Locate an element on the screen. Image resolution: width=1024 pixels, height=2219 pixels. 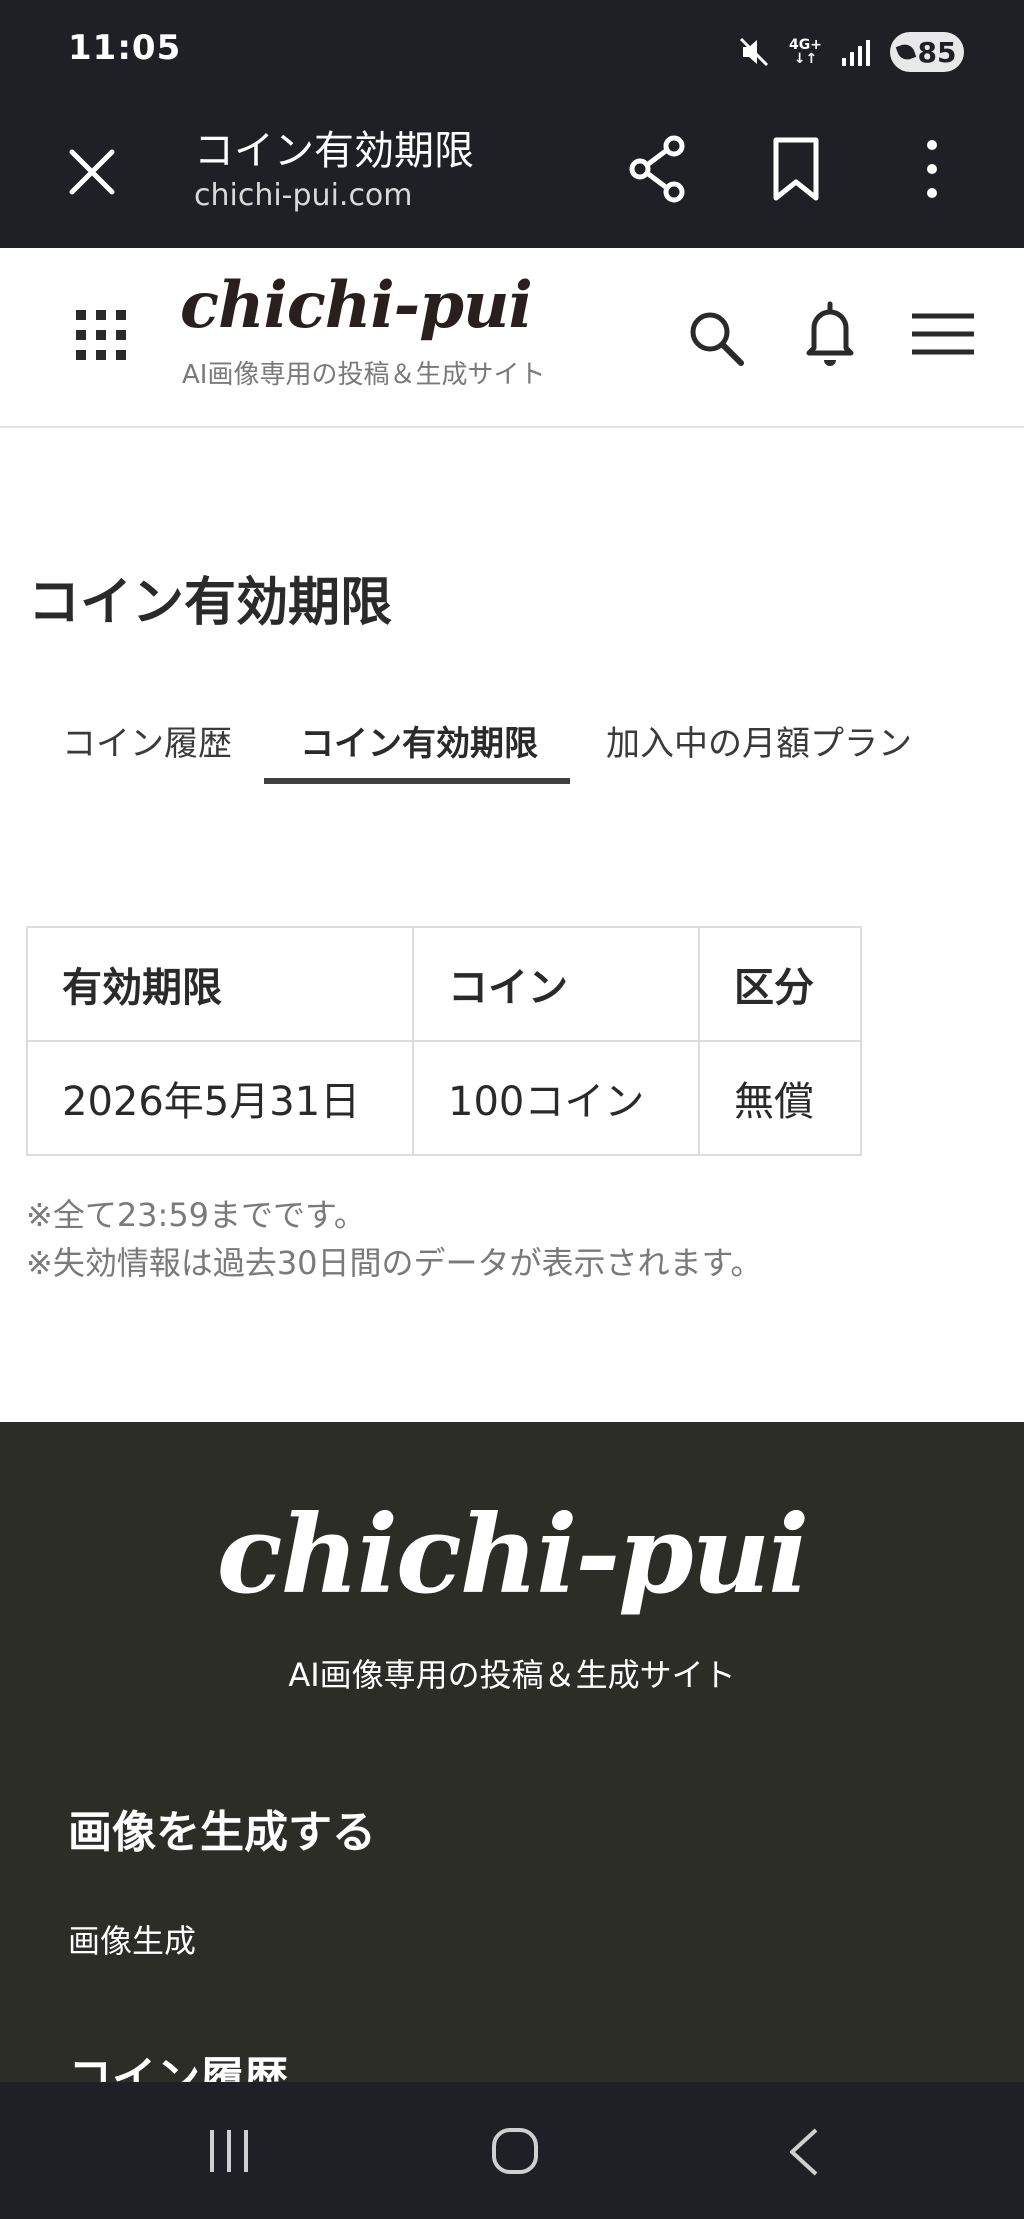
site-logo: chichi-pui is located at coordinates (356, 305).